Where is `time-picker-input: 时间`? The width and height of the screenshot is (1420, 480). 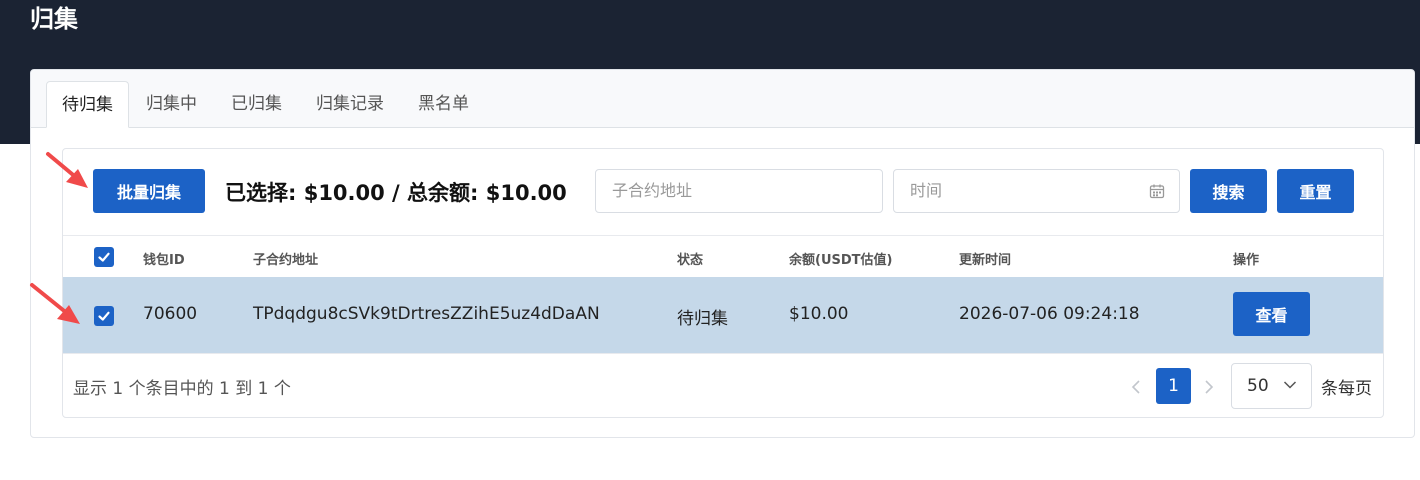
time-picker-input: 时间 is located at coordinates (1036, 191).